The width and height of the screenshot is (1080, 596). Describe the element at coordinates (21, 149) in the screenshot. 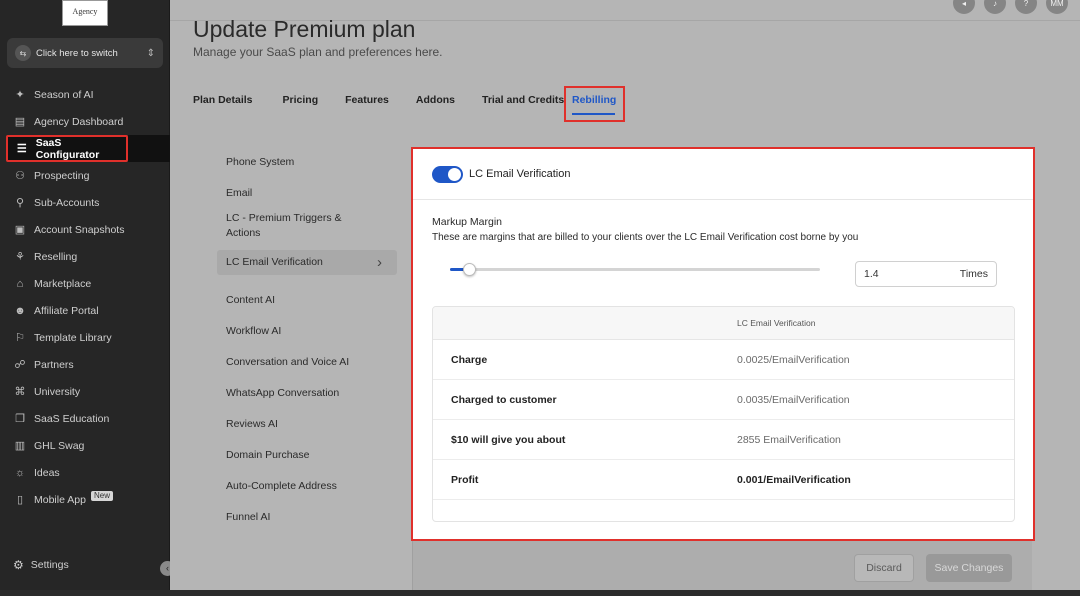

I see `configurator-icon: ☰` at that location.